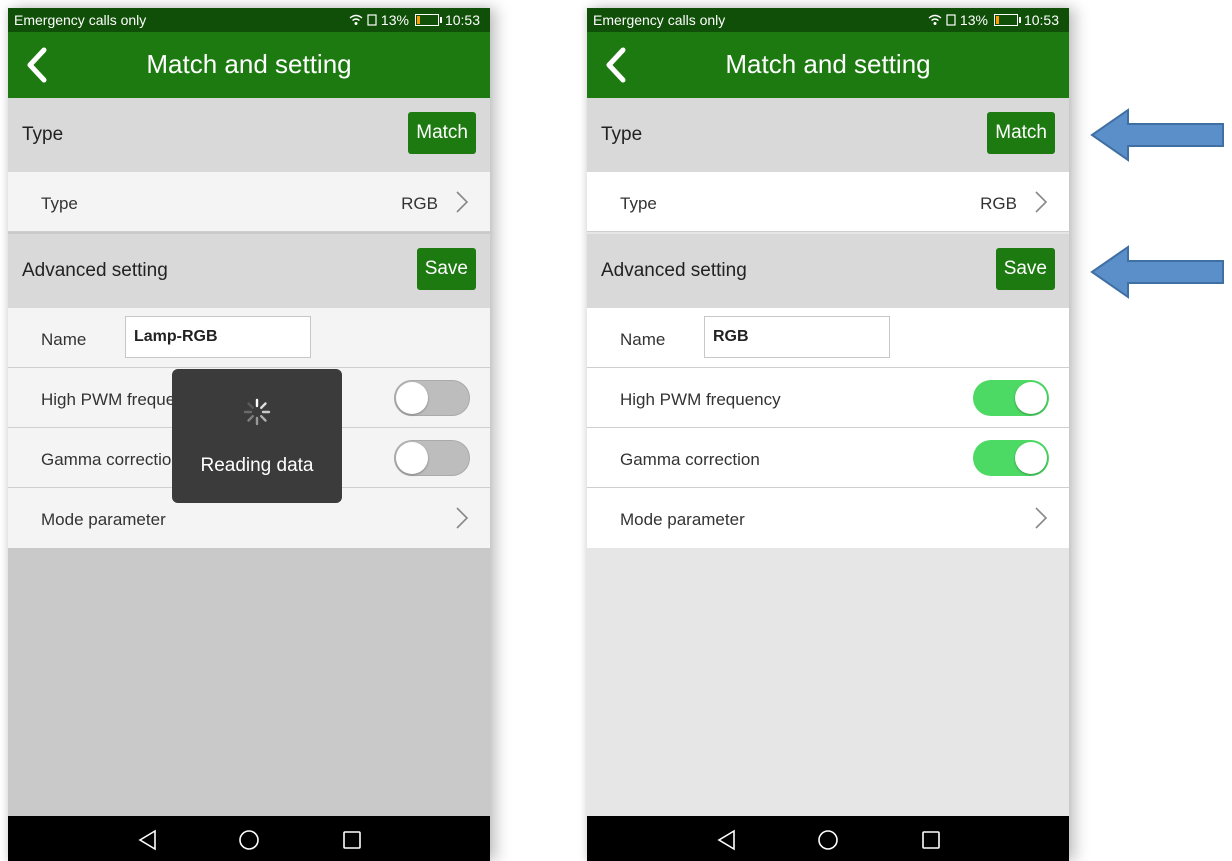 The width and height of the screenshot is (1232, 861). I want to click on toast-message: Reading data, so click(257, 465).